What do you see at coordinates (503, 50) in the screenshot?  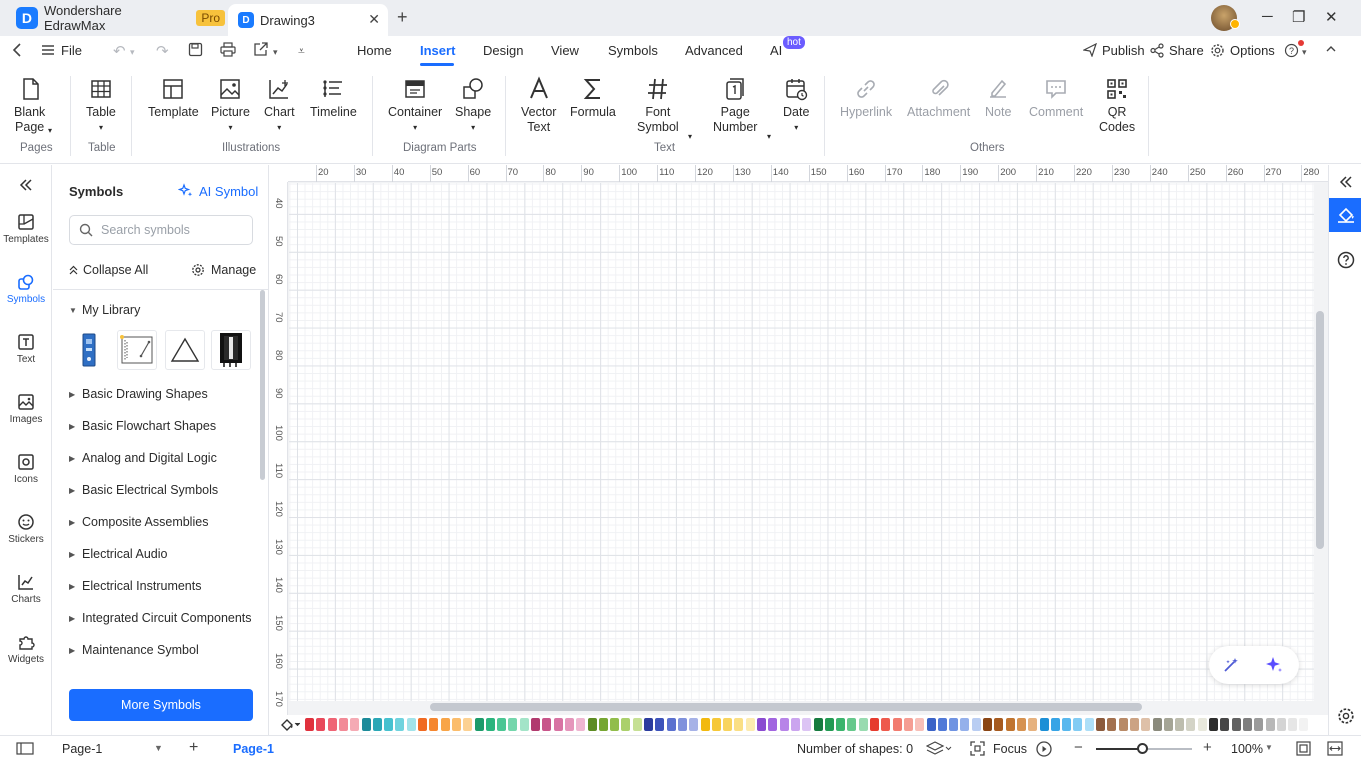 I see `tab-design: Design` at bounding box center [503, 50].